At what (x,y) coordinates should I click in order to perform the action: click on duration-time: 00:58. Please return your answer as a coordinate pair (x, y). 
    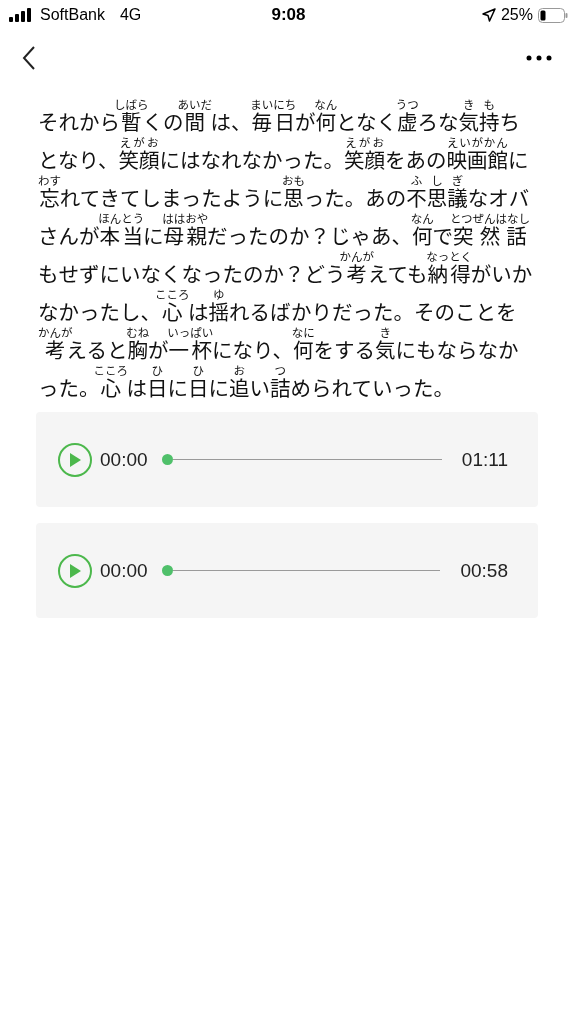
    Looking at the image, I should click on (484, 570).